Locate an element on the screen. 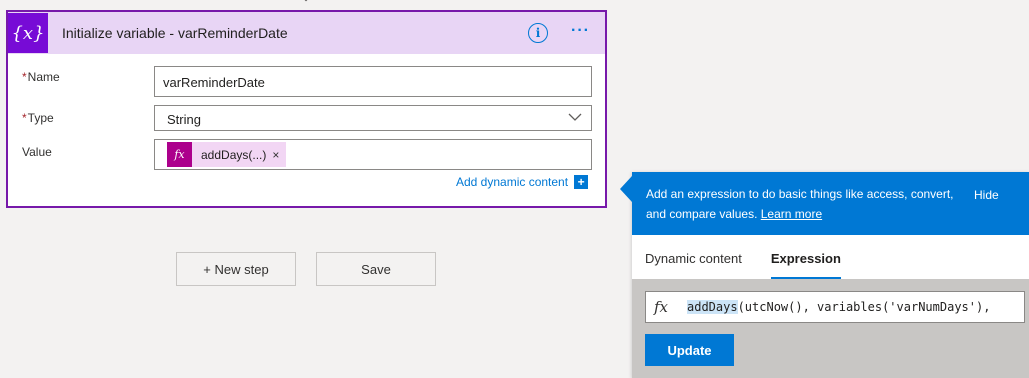 The image size is (1029, 378). hide-button: Hide is located at coordinates (986, 195).